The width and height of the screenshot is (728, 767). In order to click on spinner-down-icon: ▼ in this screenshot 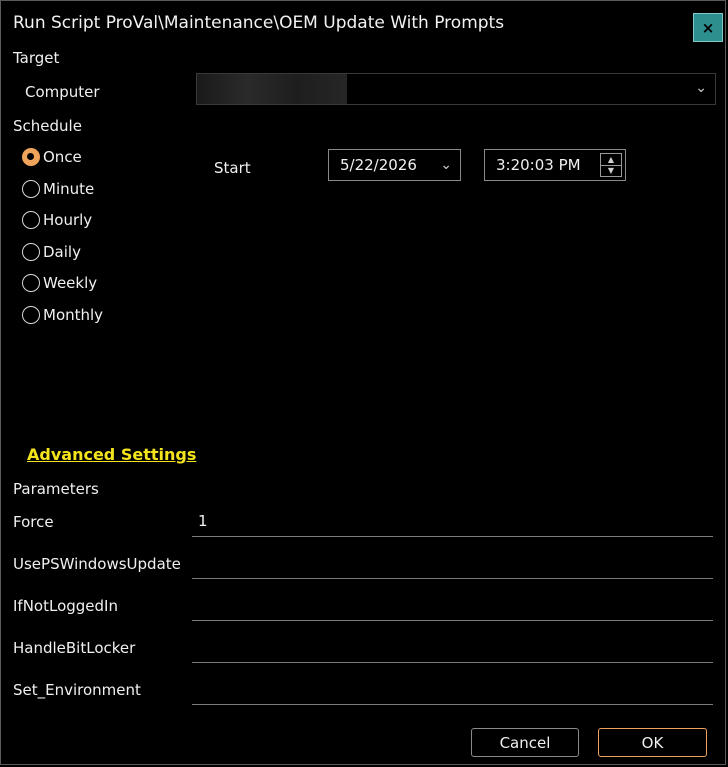, I will do `click(611, 170)`.